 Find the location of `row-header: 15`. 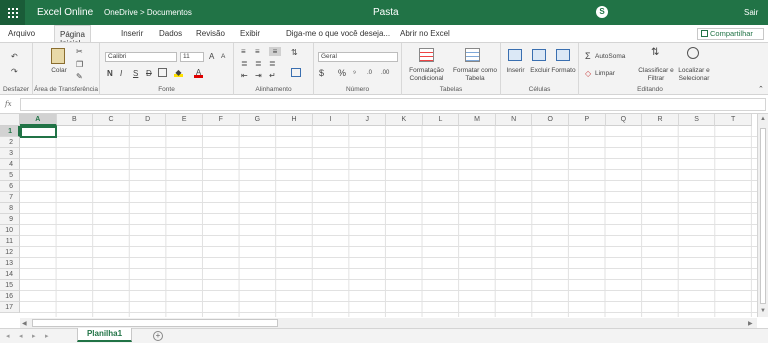

row-header: 15 is located at coordinates (10, 285).